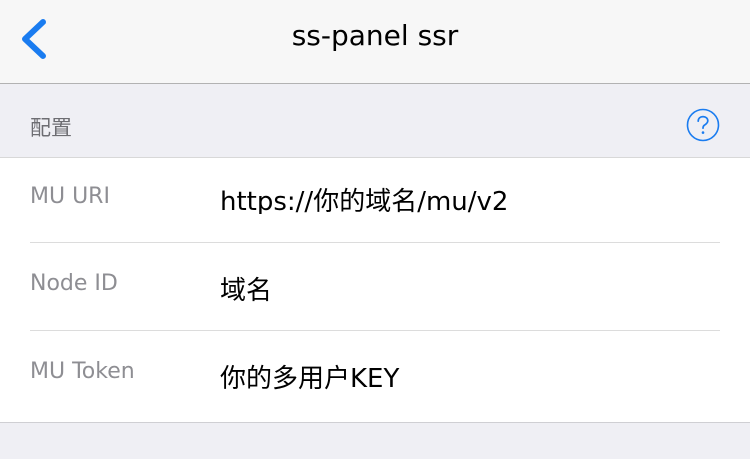  Describe the element at coordinates (470, 288) in the screenshot. I see `node-id-input` at that location.